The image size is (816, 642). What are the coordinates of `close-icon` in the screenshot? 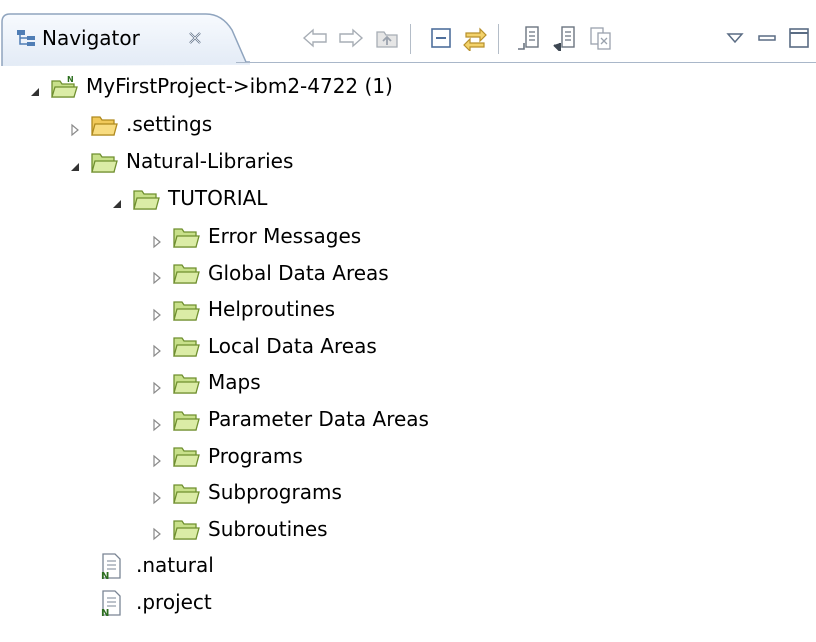 It's located at (195, 37).